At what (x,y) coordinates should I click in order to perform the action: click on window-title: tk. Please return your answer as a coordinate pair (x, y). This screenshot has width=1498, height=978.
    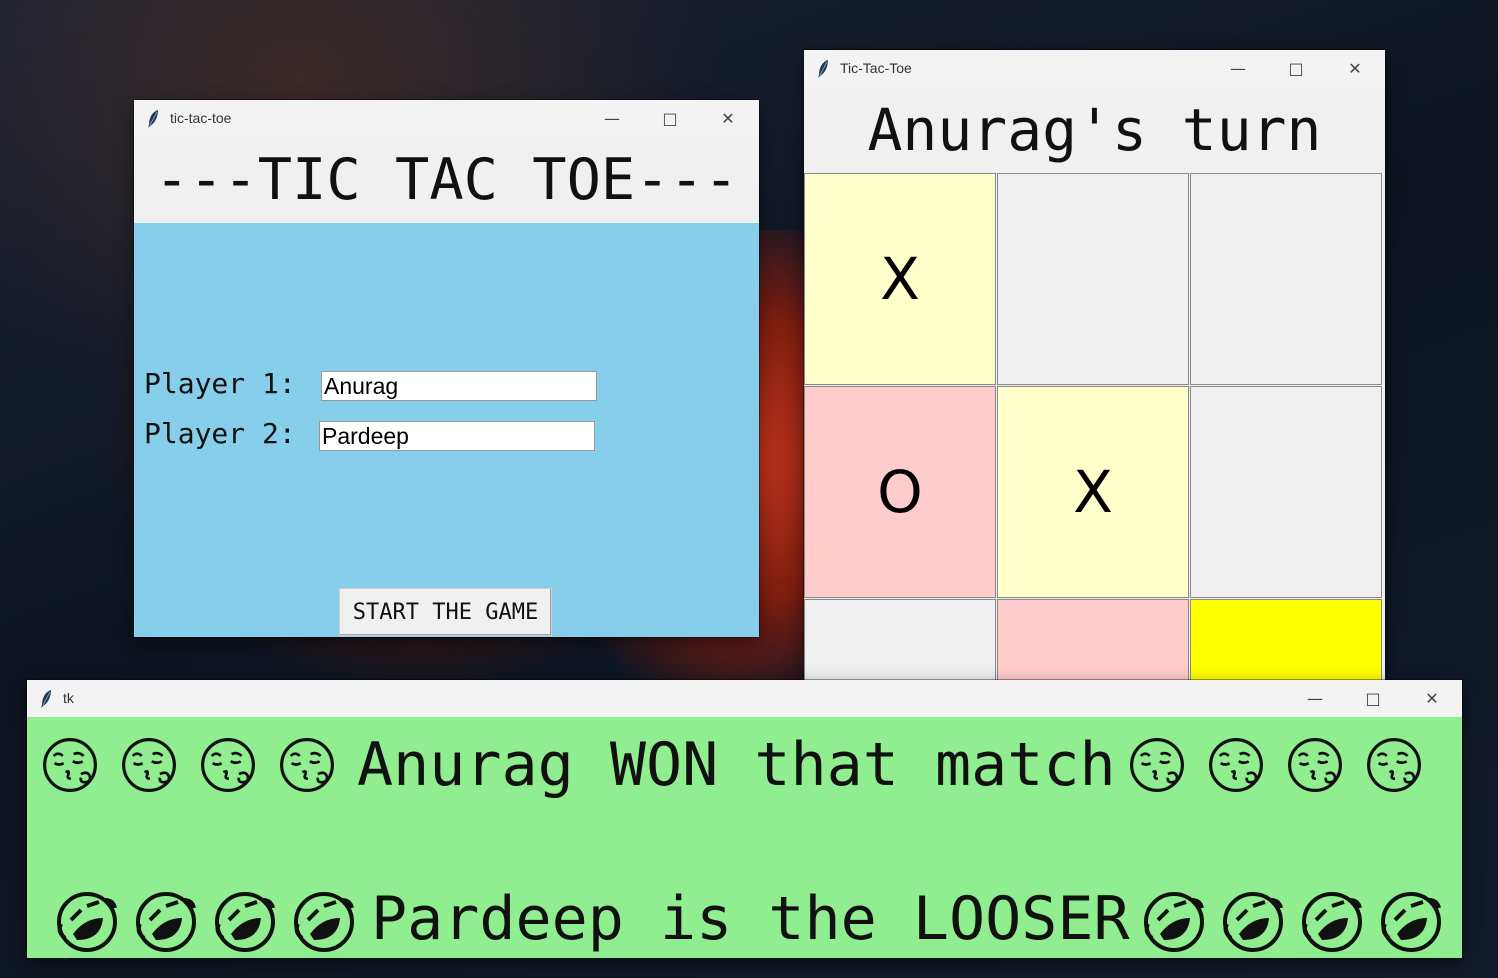
    Looking at the image, I should click on (68, 698).